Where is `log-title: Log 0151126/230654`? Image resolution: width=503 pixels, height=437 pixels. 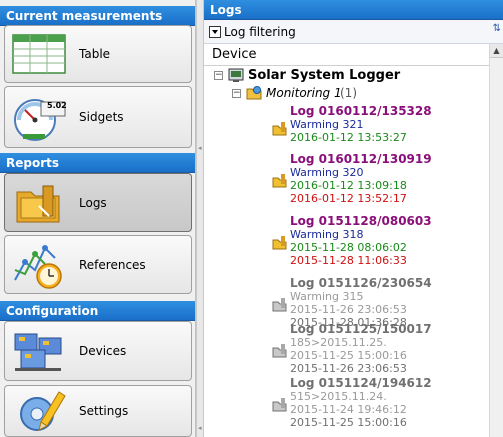 log-title: Log 0151126/230654 is located at coordinates (361, 283).